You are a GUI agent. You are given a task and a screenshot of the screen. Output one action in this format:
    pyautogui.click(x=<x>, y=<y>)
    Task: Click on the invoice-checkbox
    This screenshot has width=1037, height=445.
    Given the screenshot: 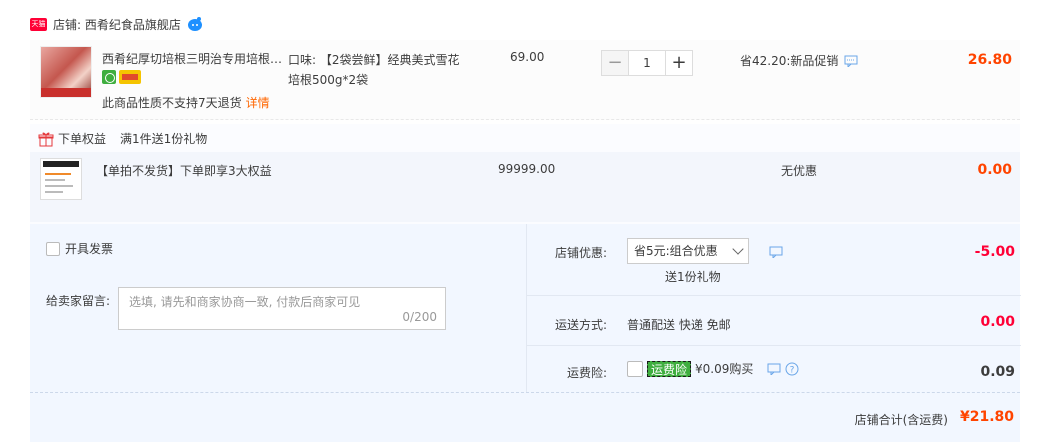 What is the action you would take?
    pyautogui.click(x=53, y=248)
    